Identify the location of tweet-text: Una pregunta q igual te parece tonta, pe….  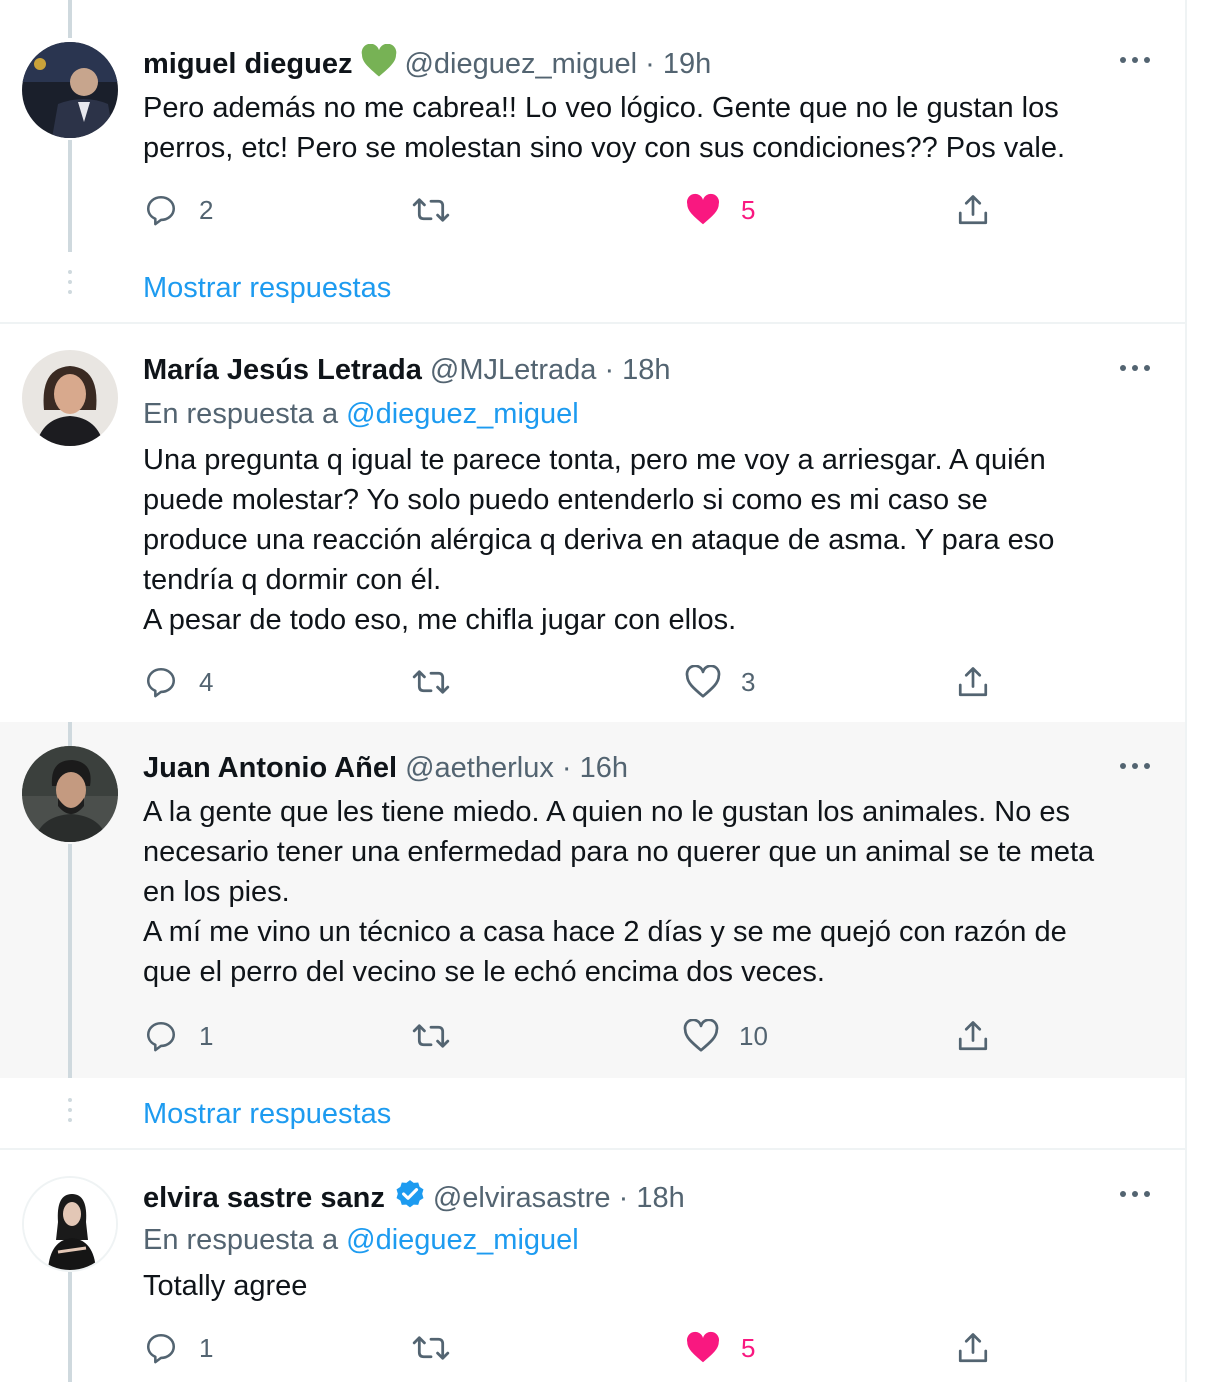
(653, 540).